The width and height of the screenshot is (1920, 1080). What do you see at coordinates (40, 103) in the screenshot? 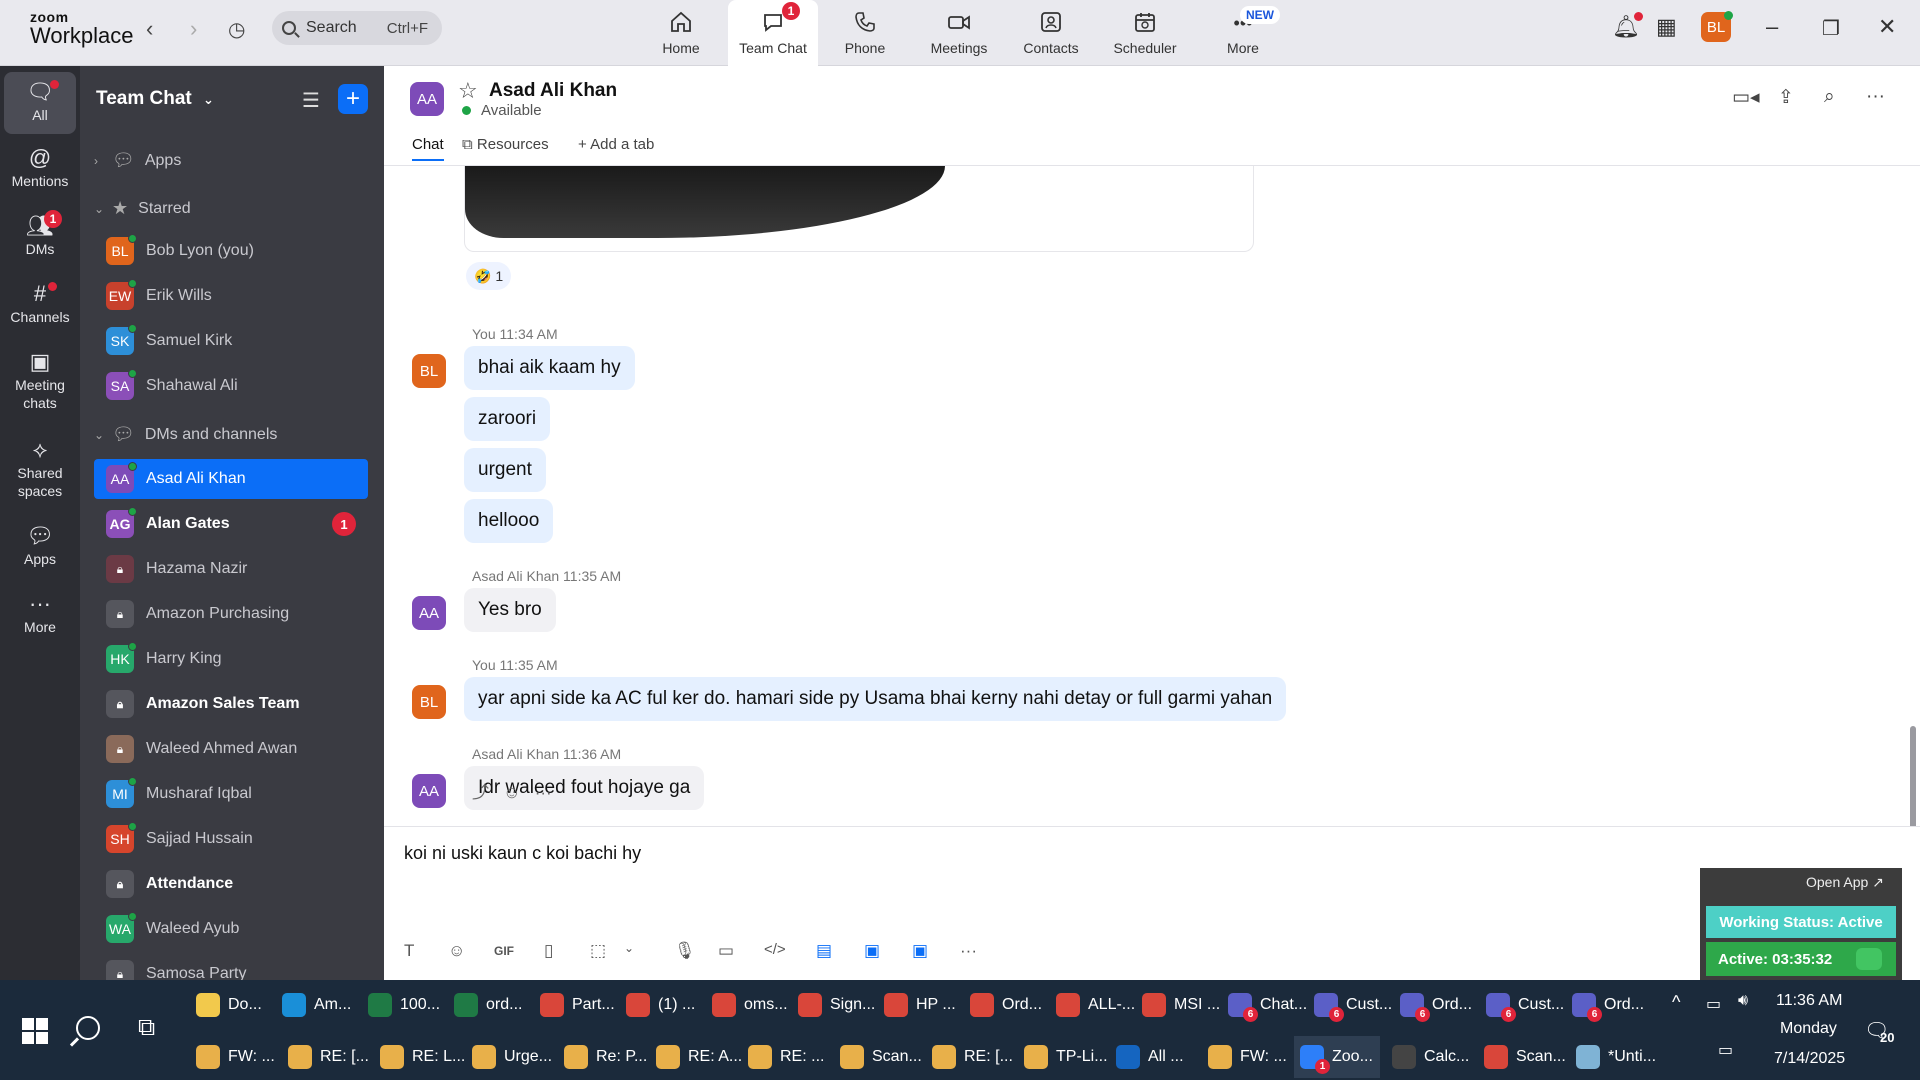
I see `rail-all: 🗨︎ All` at bounding box center [40, 103].